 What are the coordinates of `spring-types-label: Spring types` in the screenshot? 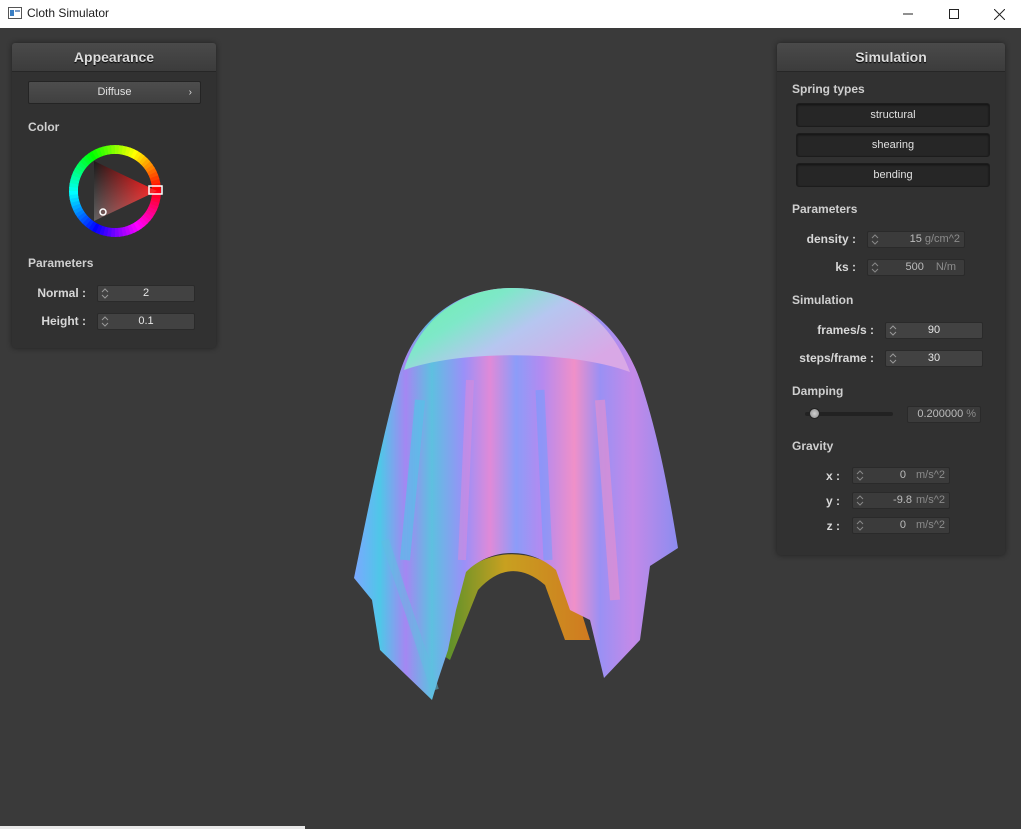 It's located at (828, 89).